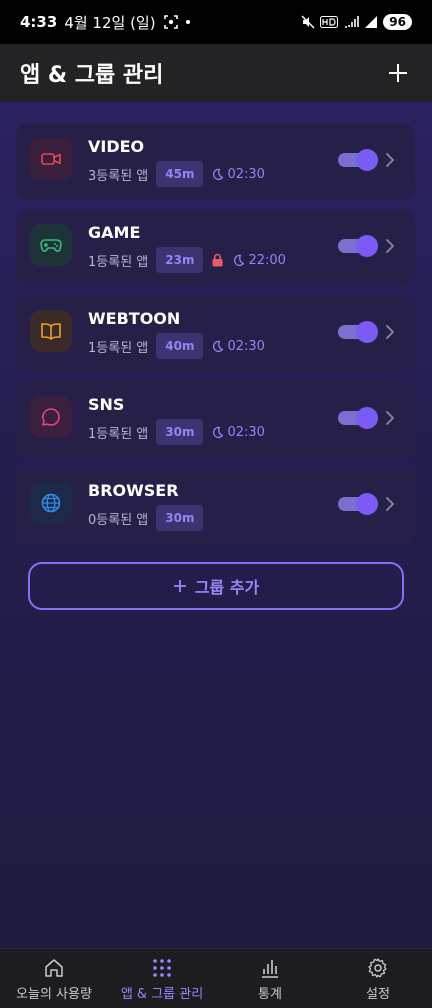  Describe the element at coordinates (227, 587) in the screenshot. I see `add-group-label: 그룹 추가` at that location.